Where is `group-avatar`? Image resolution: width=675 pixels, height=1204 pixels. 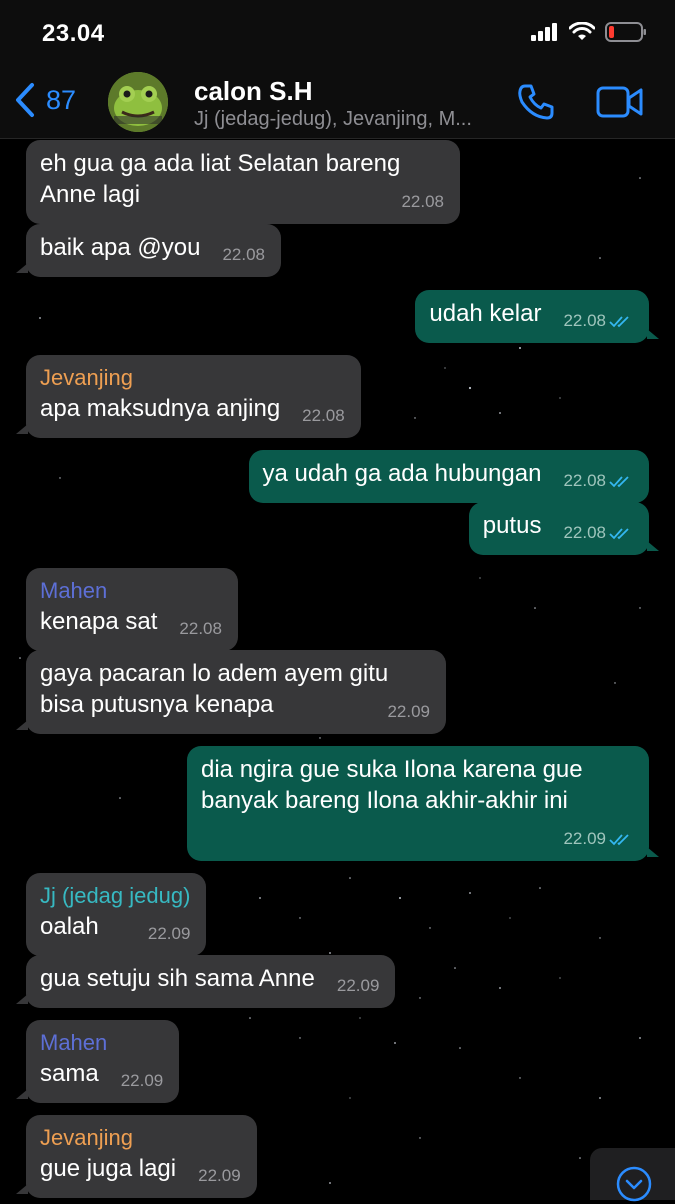 group-avatar is located at coordinates (138, 102).